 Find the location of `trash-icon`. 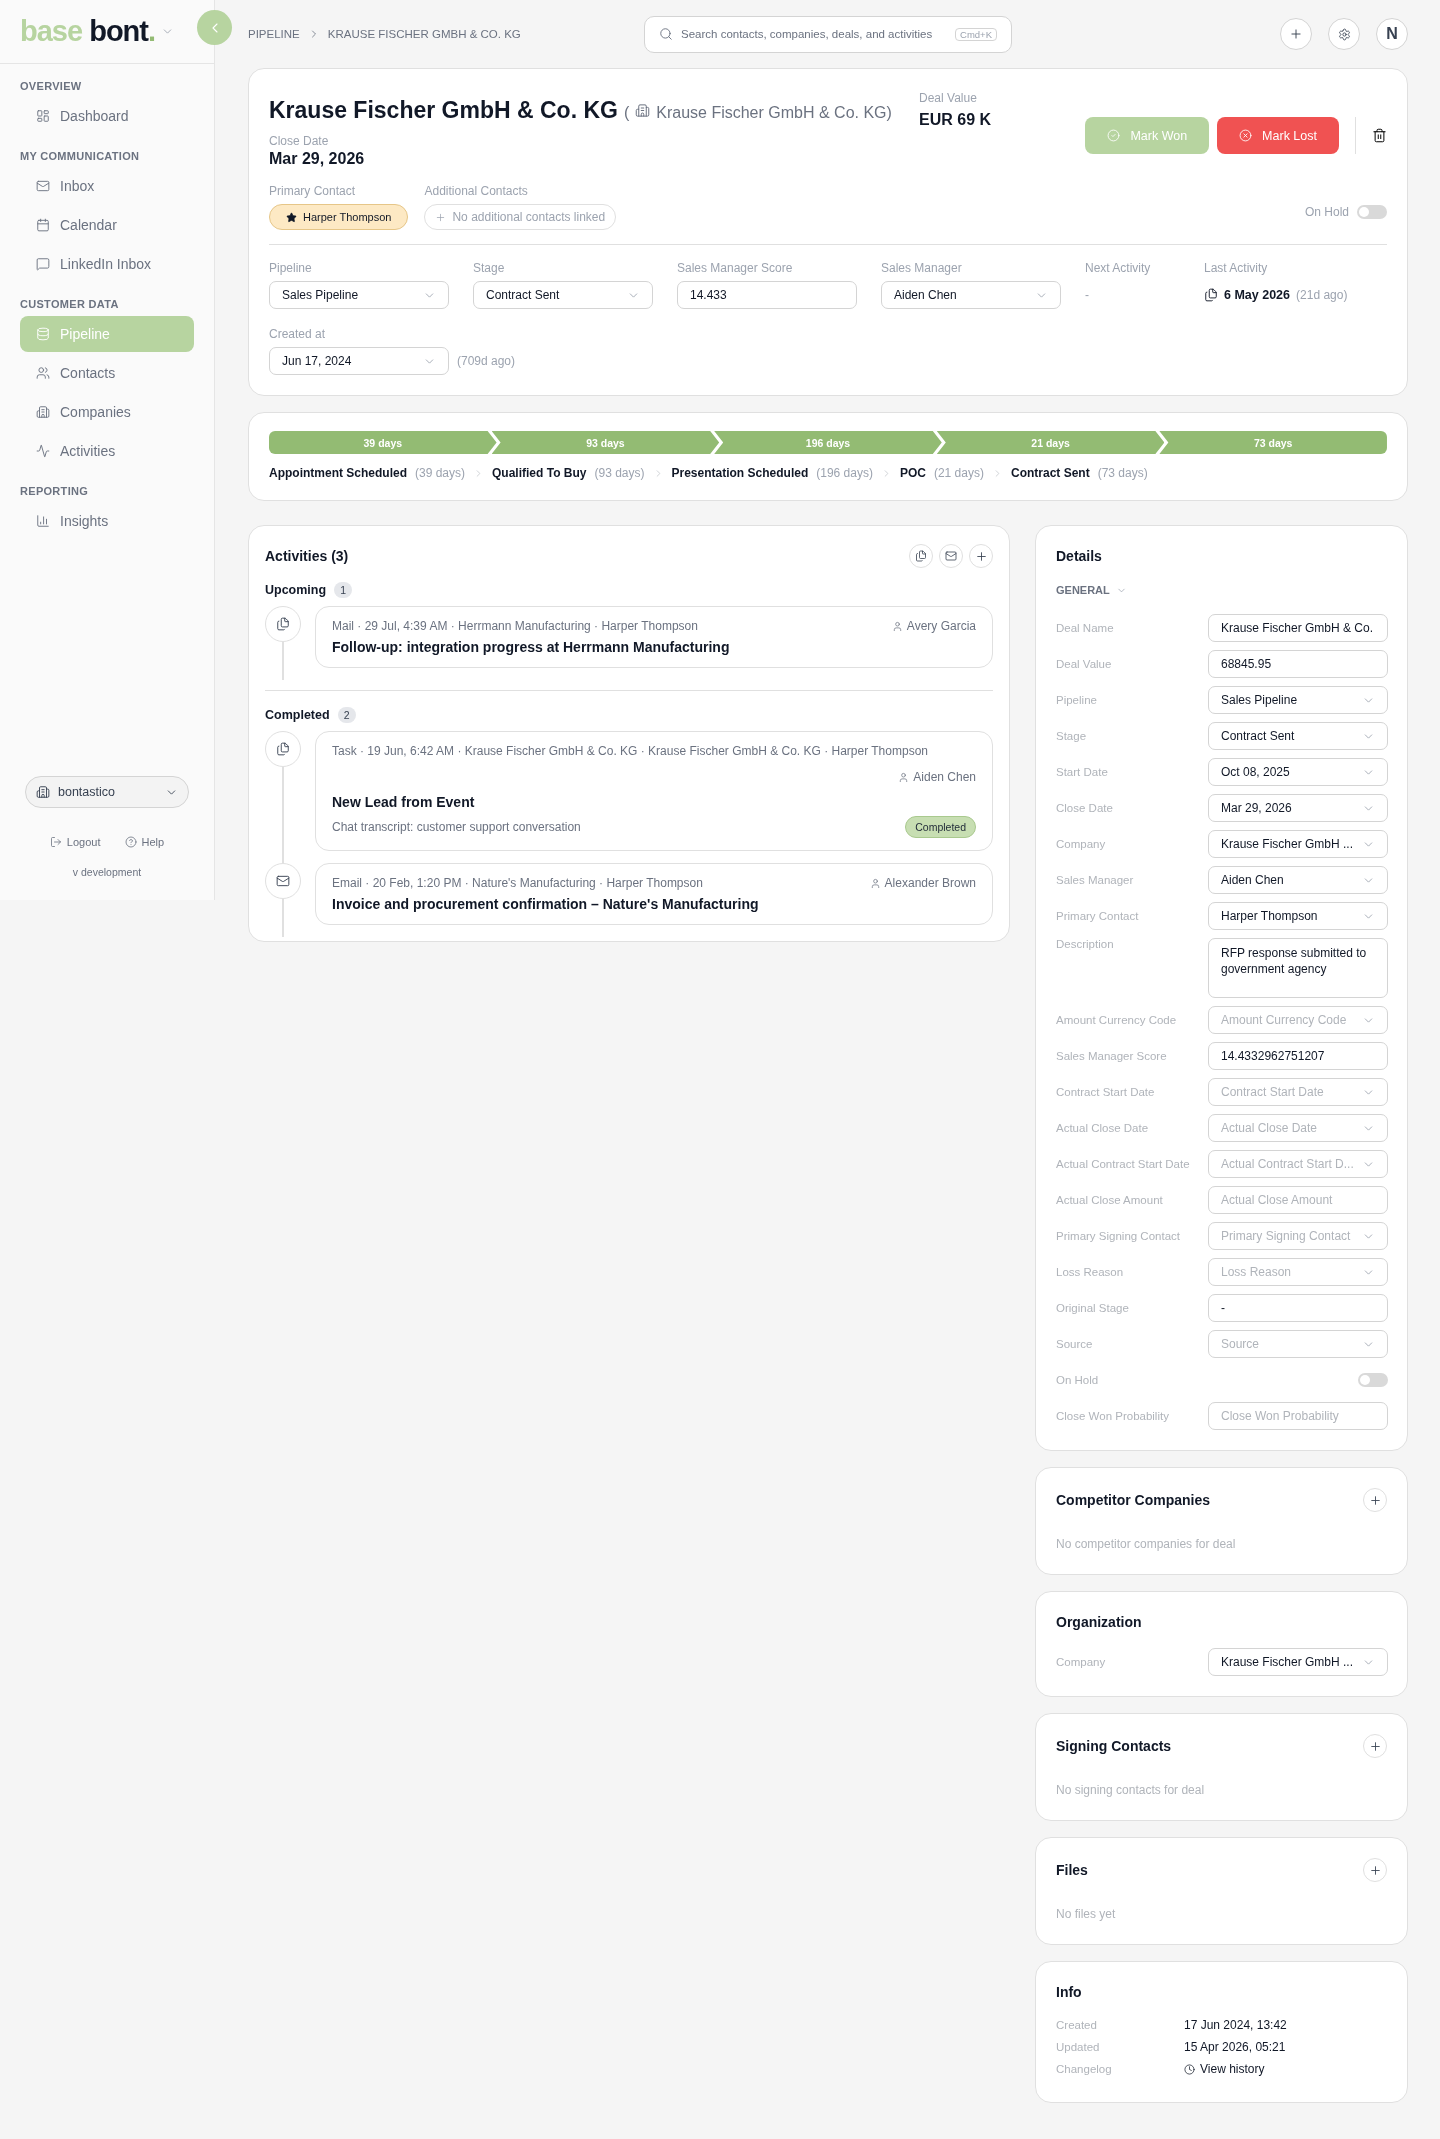

trash-icon is located at coordinates (1379, 135).